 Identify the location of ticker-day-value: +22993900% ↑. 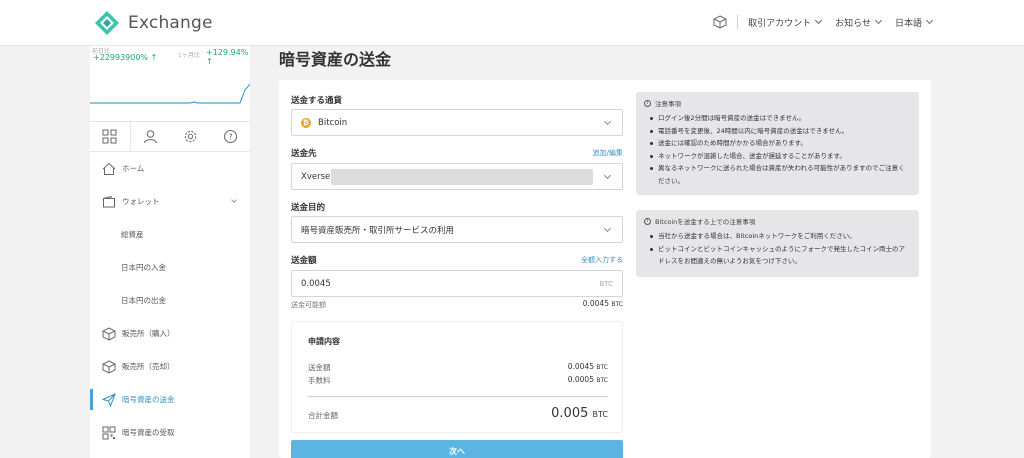
(125, 57).